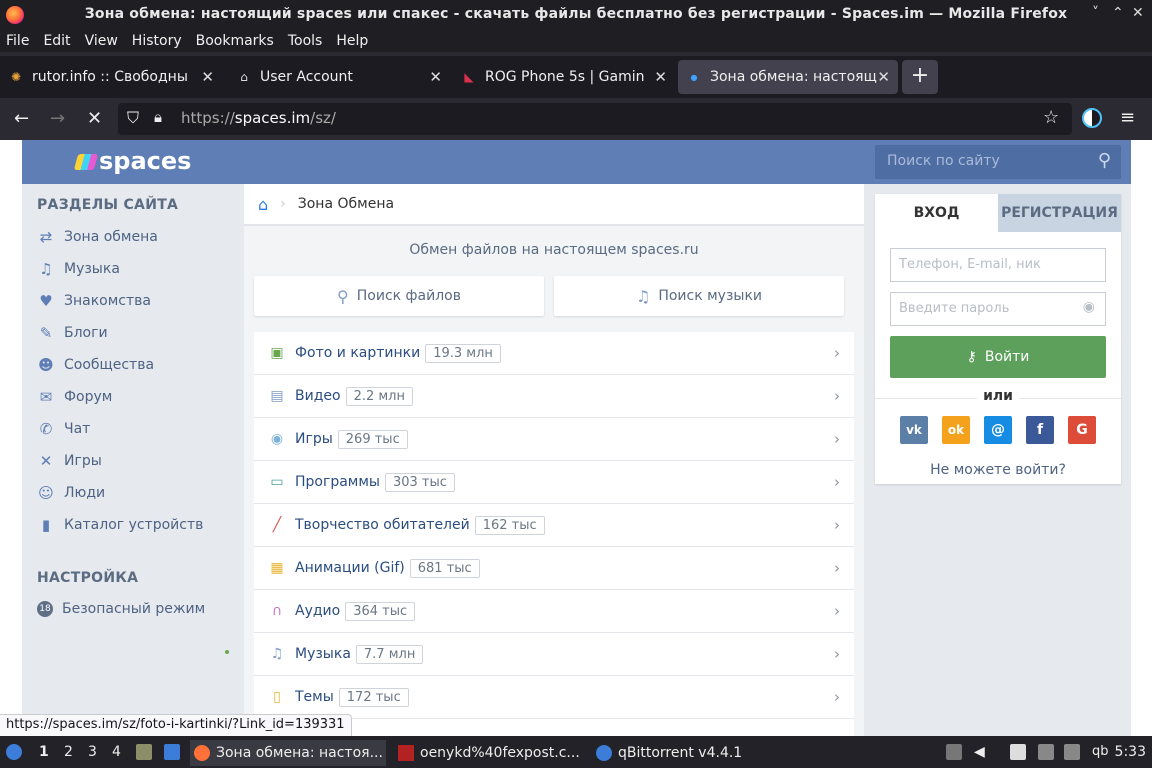 Image resolution: width=1152 pixels, height=768 pixels. Describe the element at coordinates (677, 753) in the screenshot. I see `taskbar-window-qbittorrent: qBittorrent v4.4.1` at that location.